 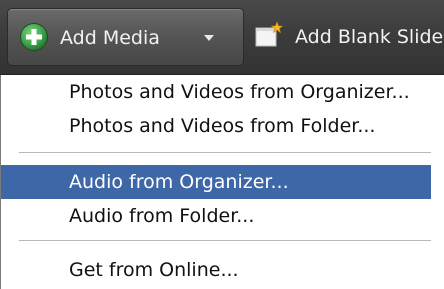 I want to click on plus-circle-icon, so click(x=34, y=37).